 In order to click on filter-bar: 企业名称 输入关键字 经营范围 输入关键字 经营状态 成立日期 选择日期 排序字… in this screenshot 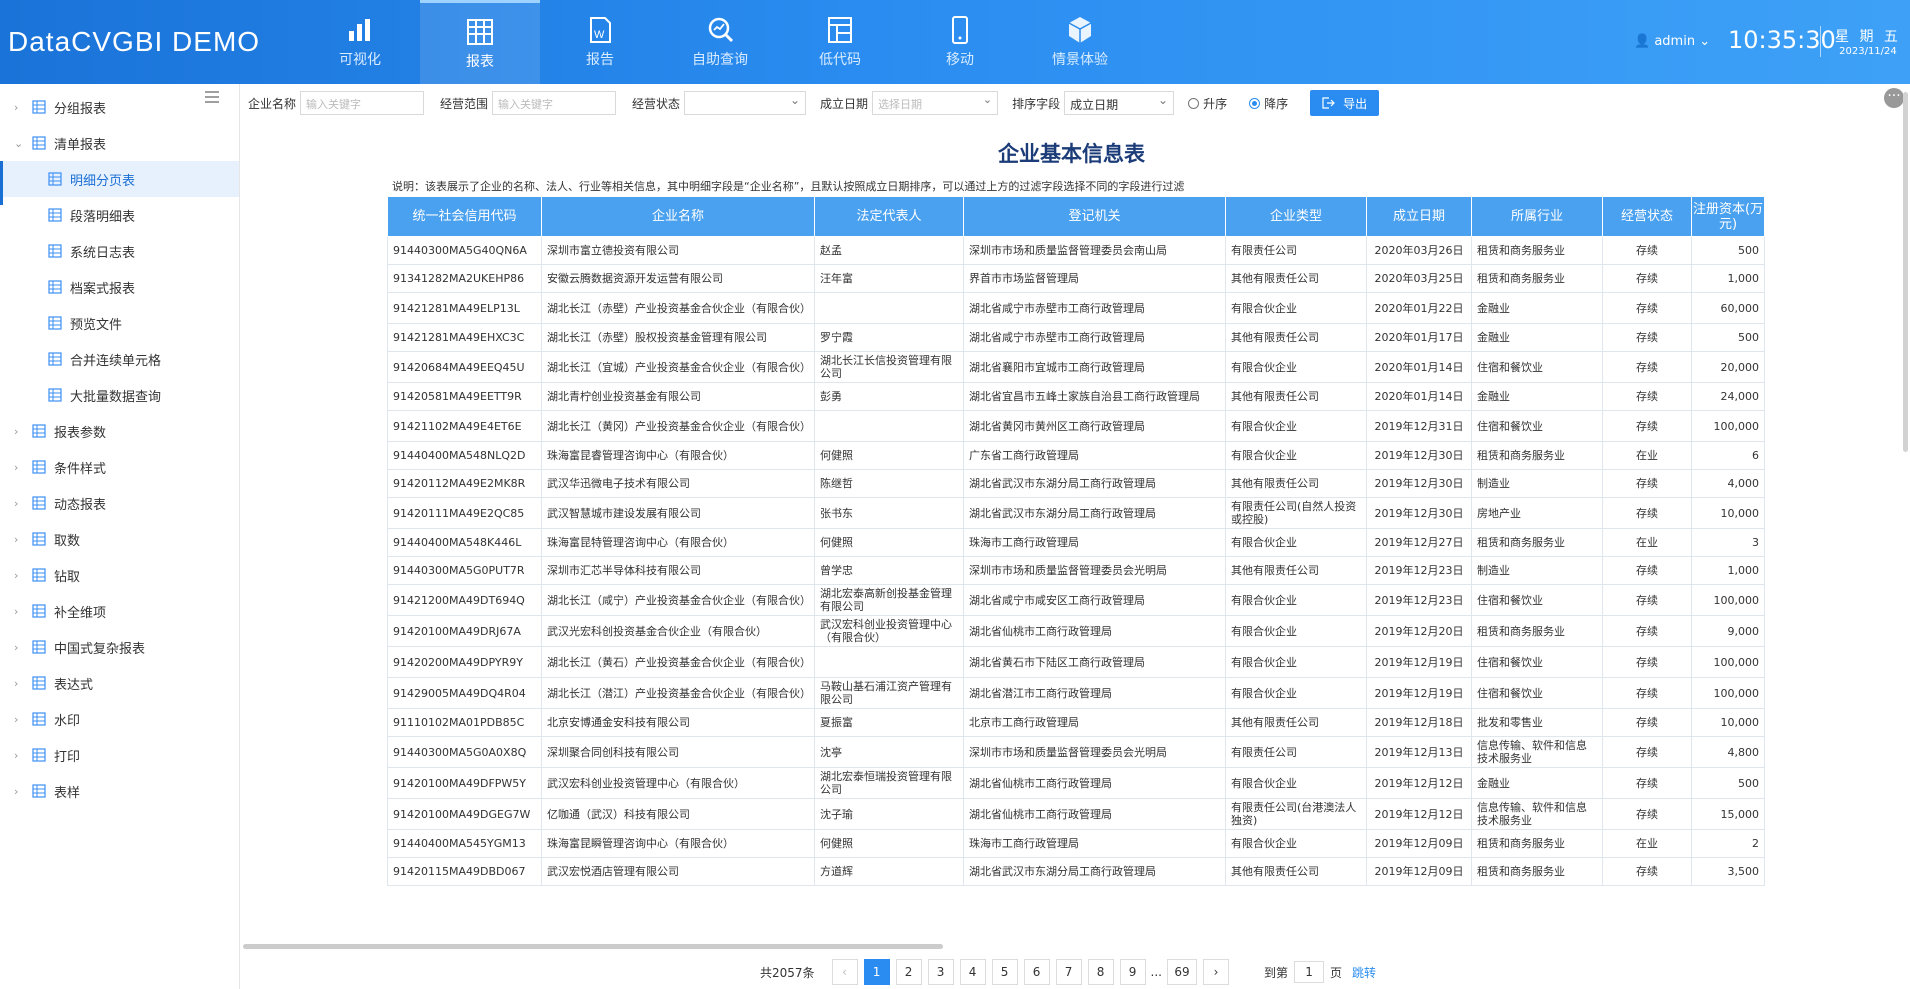, I will do `click(814, 103)`.